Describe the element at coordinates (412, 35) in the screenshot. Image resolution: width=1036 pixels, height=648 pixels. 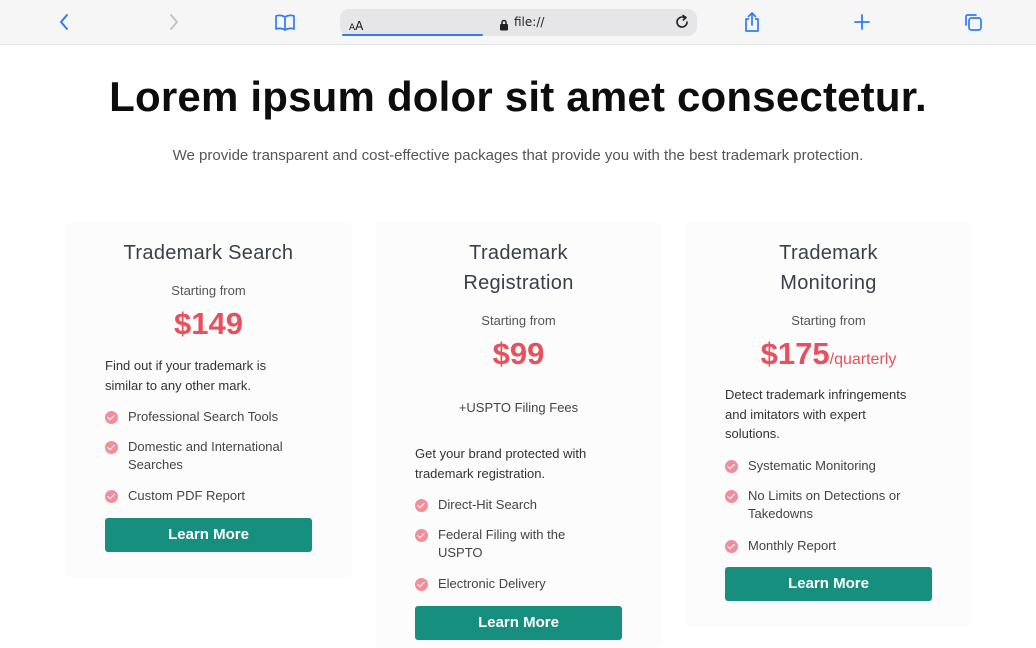
I see `page-load-progress` at that location.